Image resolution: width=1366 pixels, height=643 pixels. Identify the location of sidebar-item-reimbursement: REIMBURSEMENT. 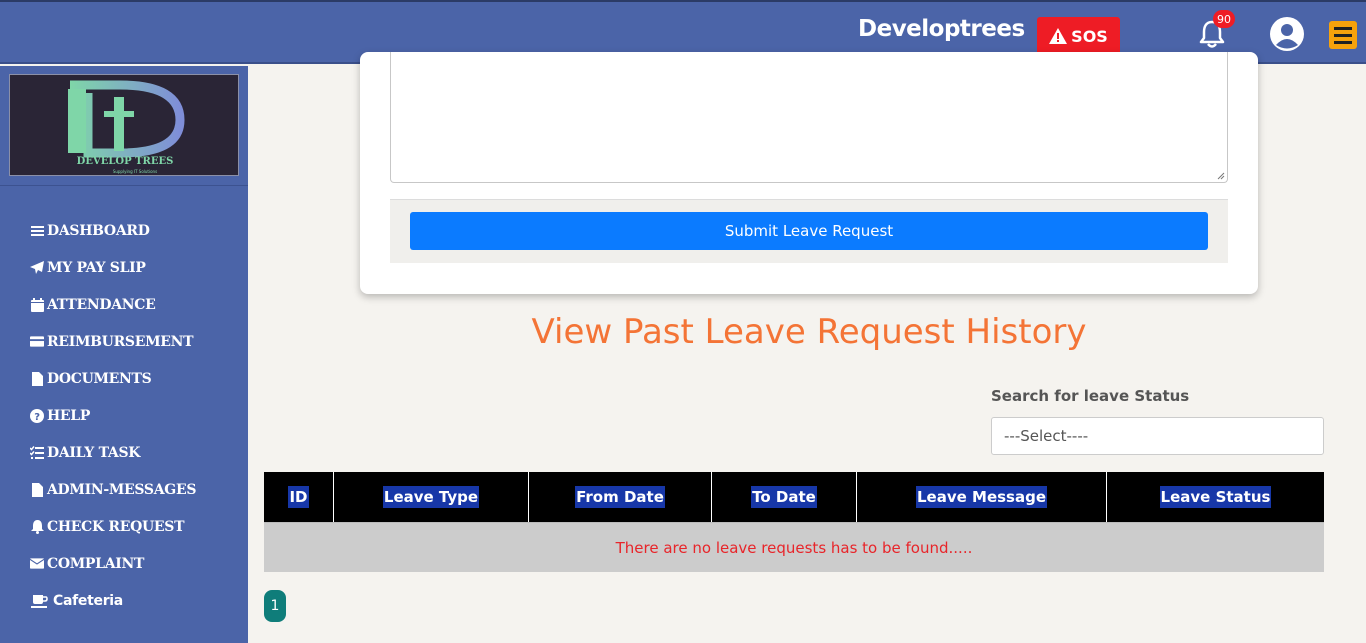
(113, 341).